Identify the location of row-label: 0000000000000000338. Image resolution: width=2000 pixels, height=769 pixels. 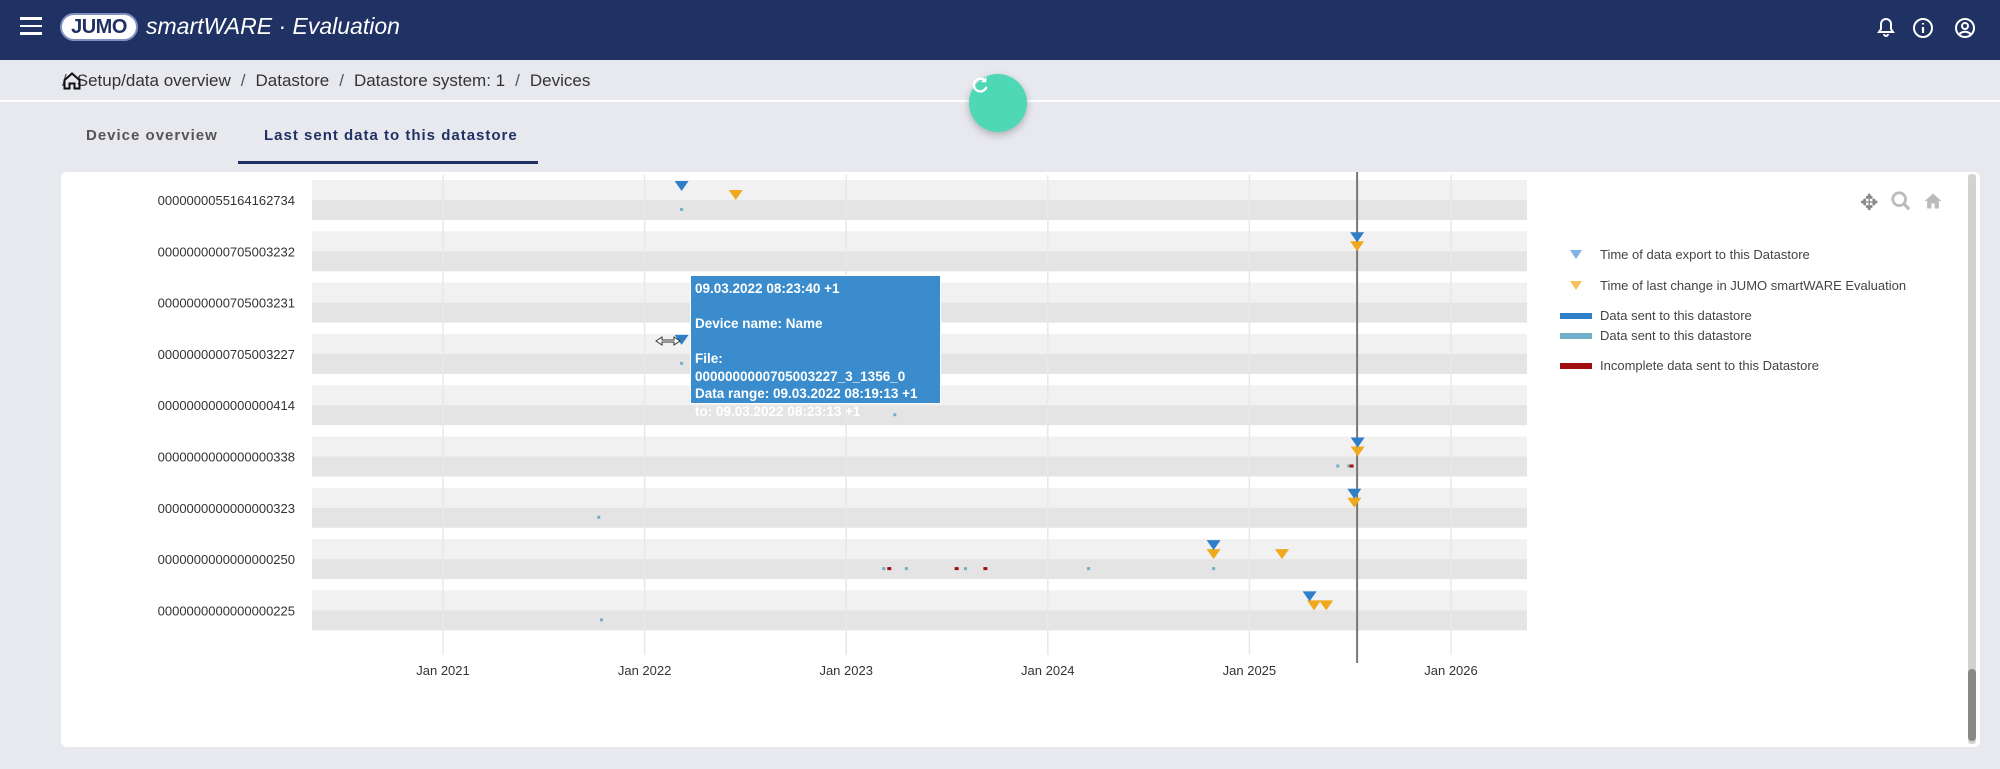
(226, 457).